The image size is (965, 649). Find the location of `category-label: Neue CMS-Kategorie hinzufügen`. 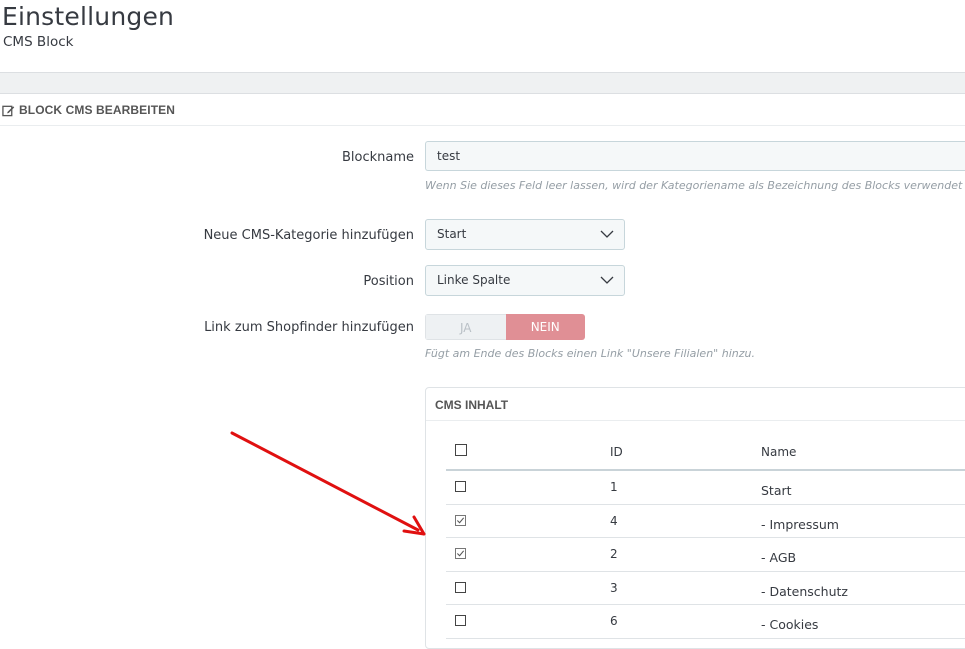

category-label: Neue CMS-Kategorie hinzufügen is located at coordinates (308, 235).